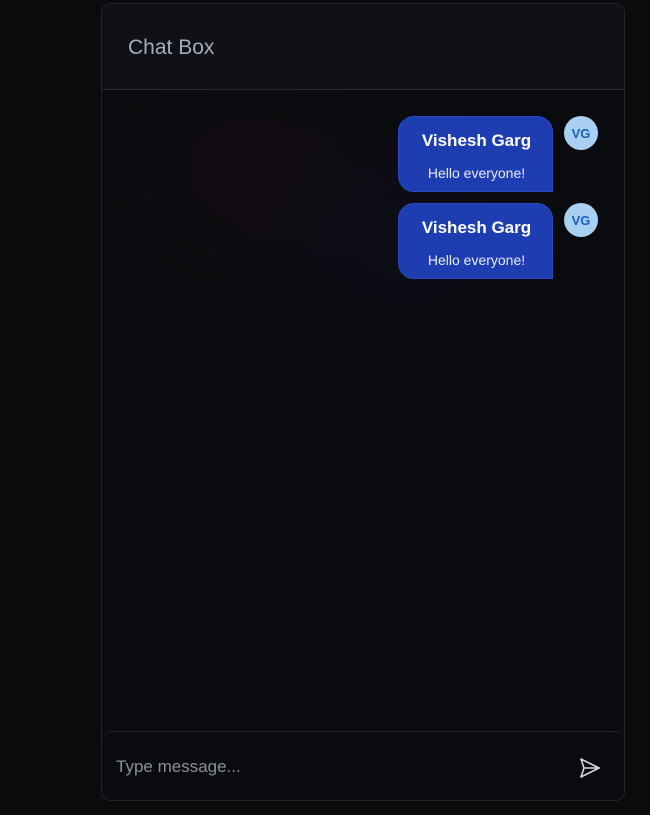  I want to click on message-input, so click(336, 767).